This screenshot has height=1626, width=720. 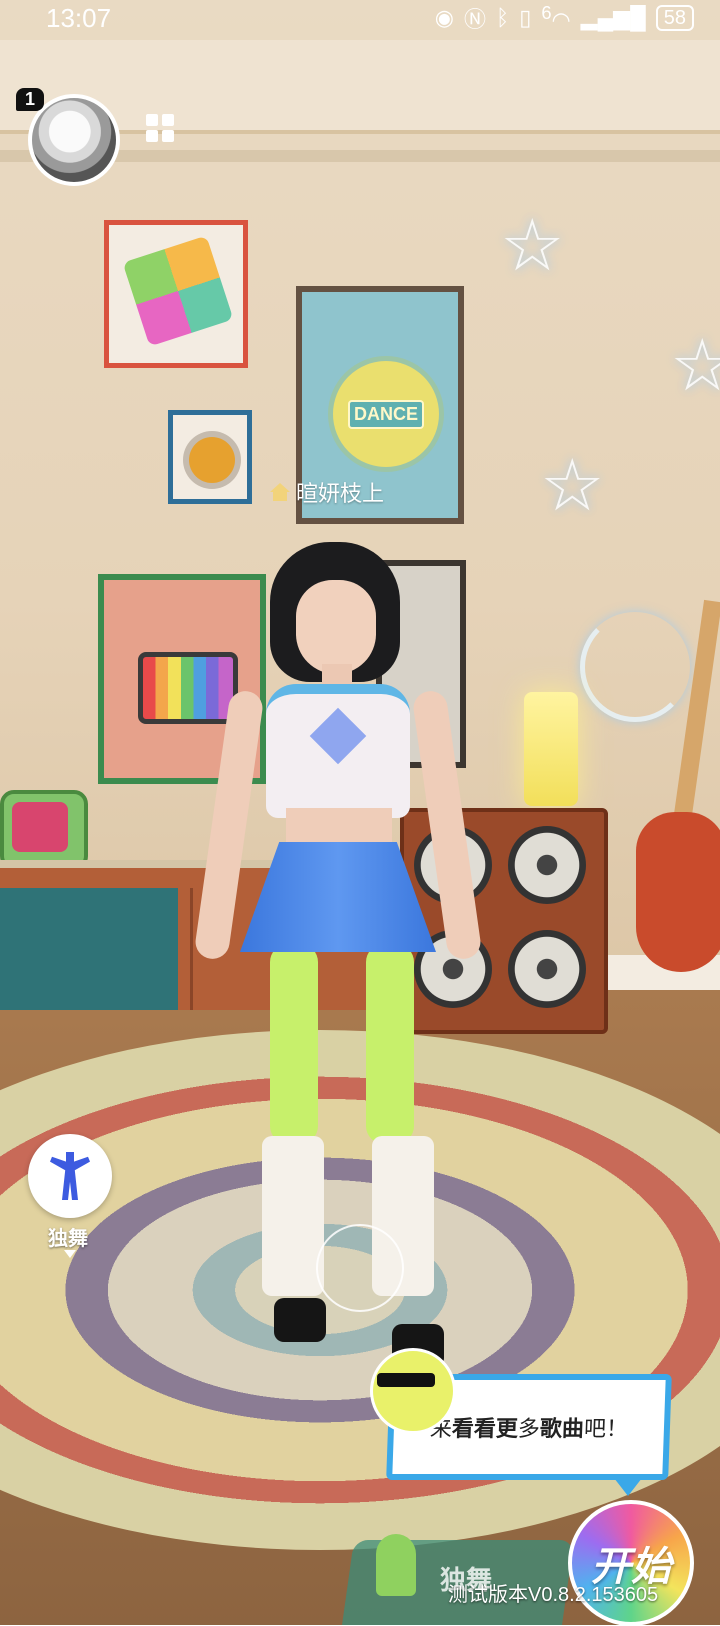 What do you see at coordinates (613, 17) in the screenshot?
I see `signal-icon: ▂▄▆█` at bounding box center [613, 17].